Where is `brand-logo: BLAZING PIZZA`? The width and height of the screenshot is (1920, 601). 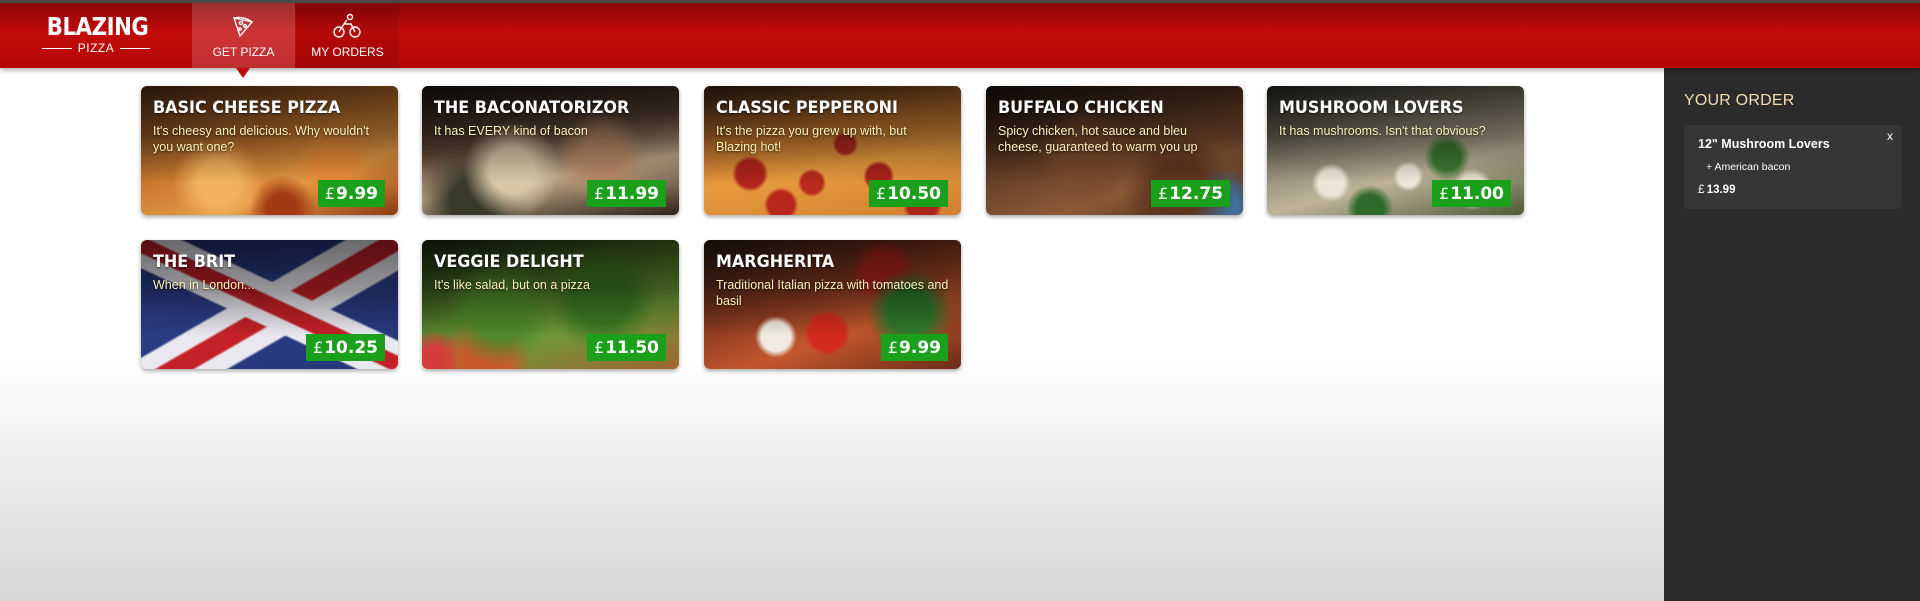
brand-logo: BLAZING PIZZA is located at coordinates (96, 37).